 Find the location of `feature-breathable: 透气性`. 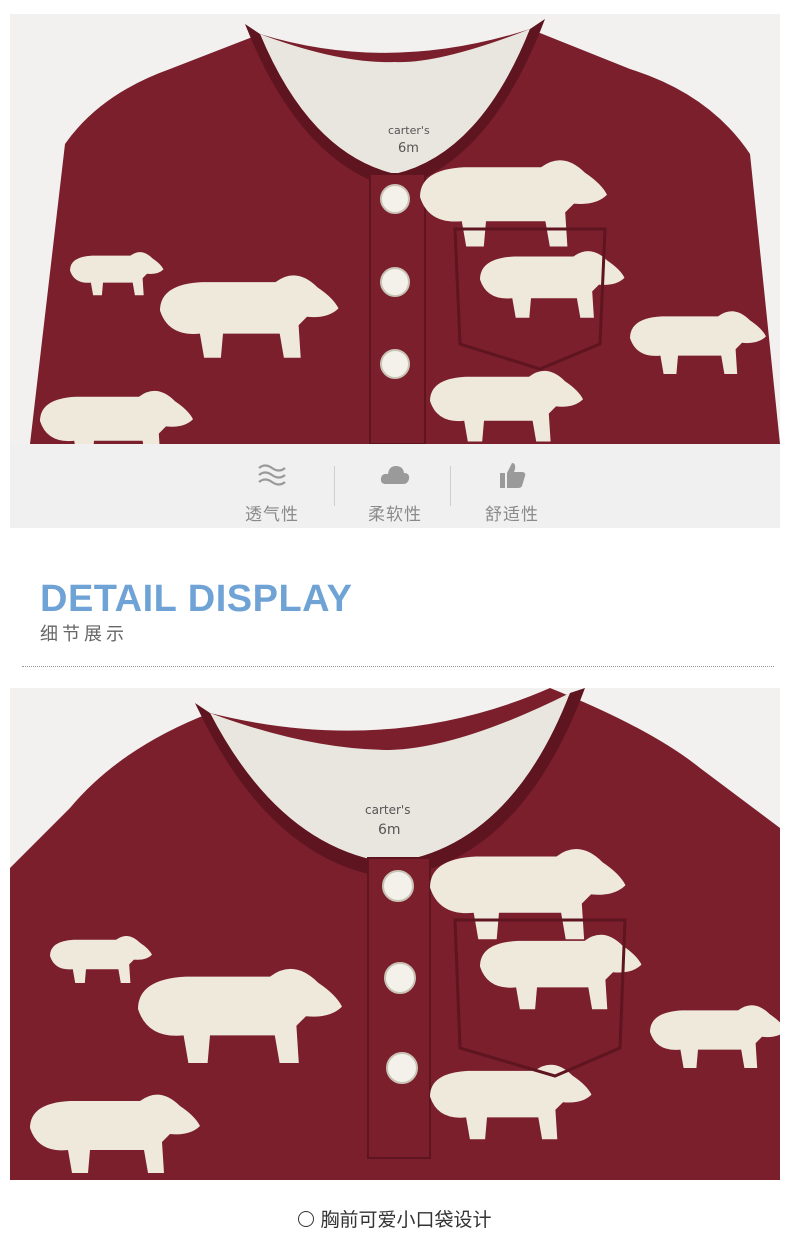

feature-breathable: 透气性 is located at coordinates (272, 486).